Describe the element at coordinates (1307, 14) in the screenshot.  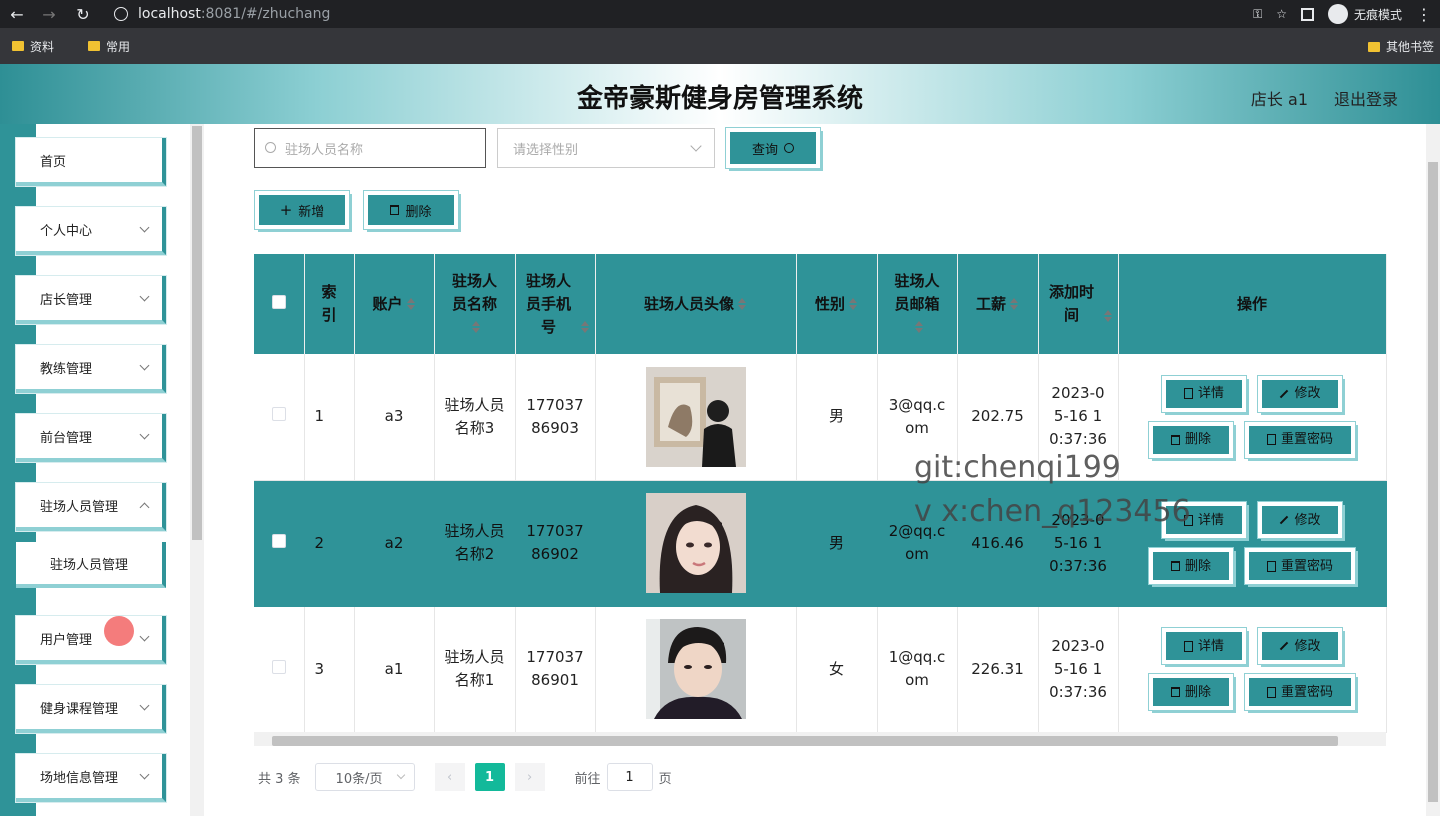
I see `sidebar-toggle-icon` at that location.